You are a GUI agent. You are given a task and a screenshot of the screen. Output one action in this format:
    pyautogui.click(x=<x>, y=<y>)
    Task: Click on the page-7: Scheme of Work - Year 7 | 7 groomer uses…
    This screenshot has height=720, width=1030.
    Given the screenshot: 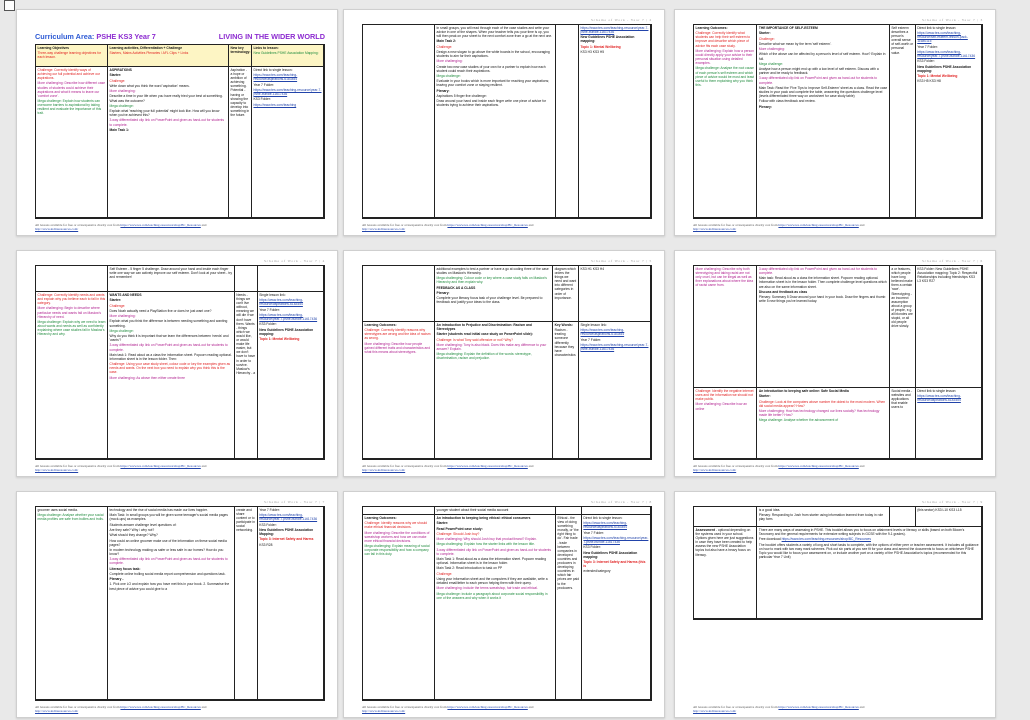 What is the action you would take?
    pyautogui.click(x=177, y=604)
    